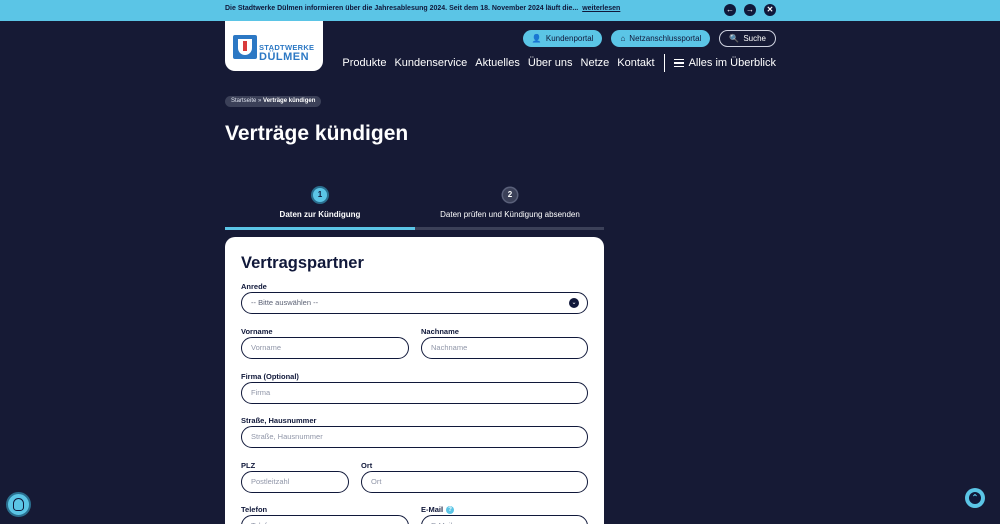  I want to click on scroll-to-top-button: ⌃, so click(975, 498).